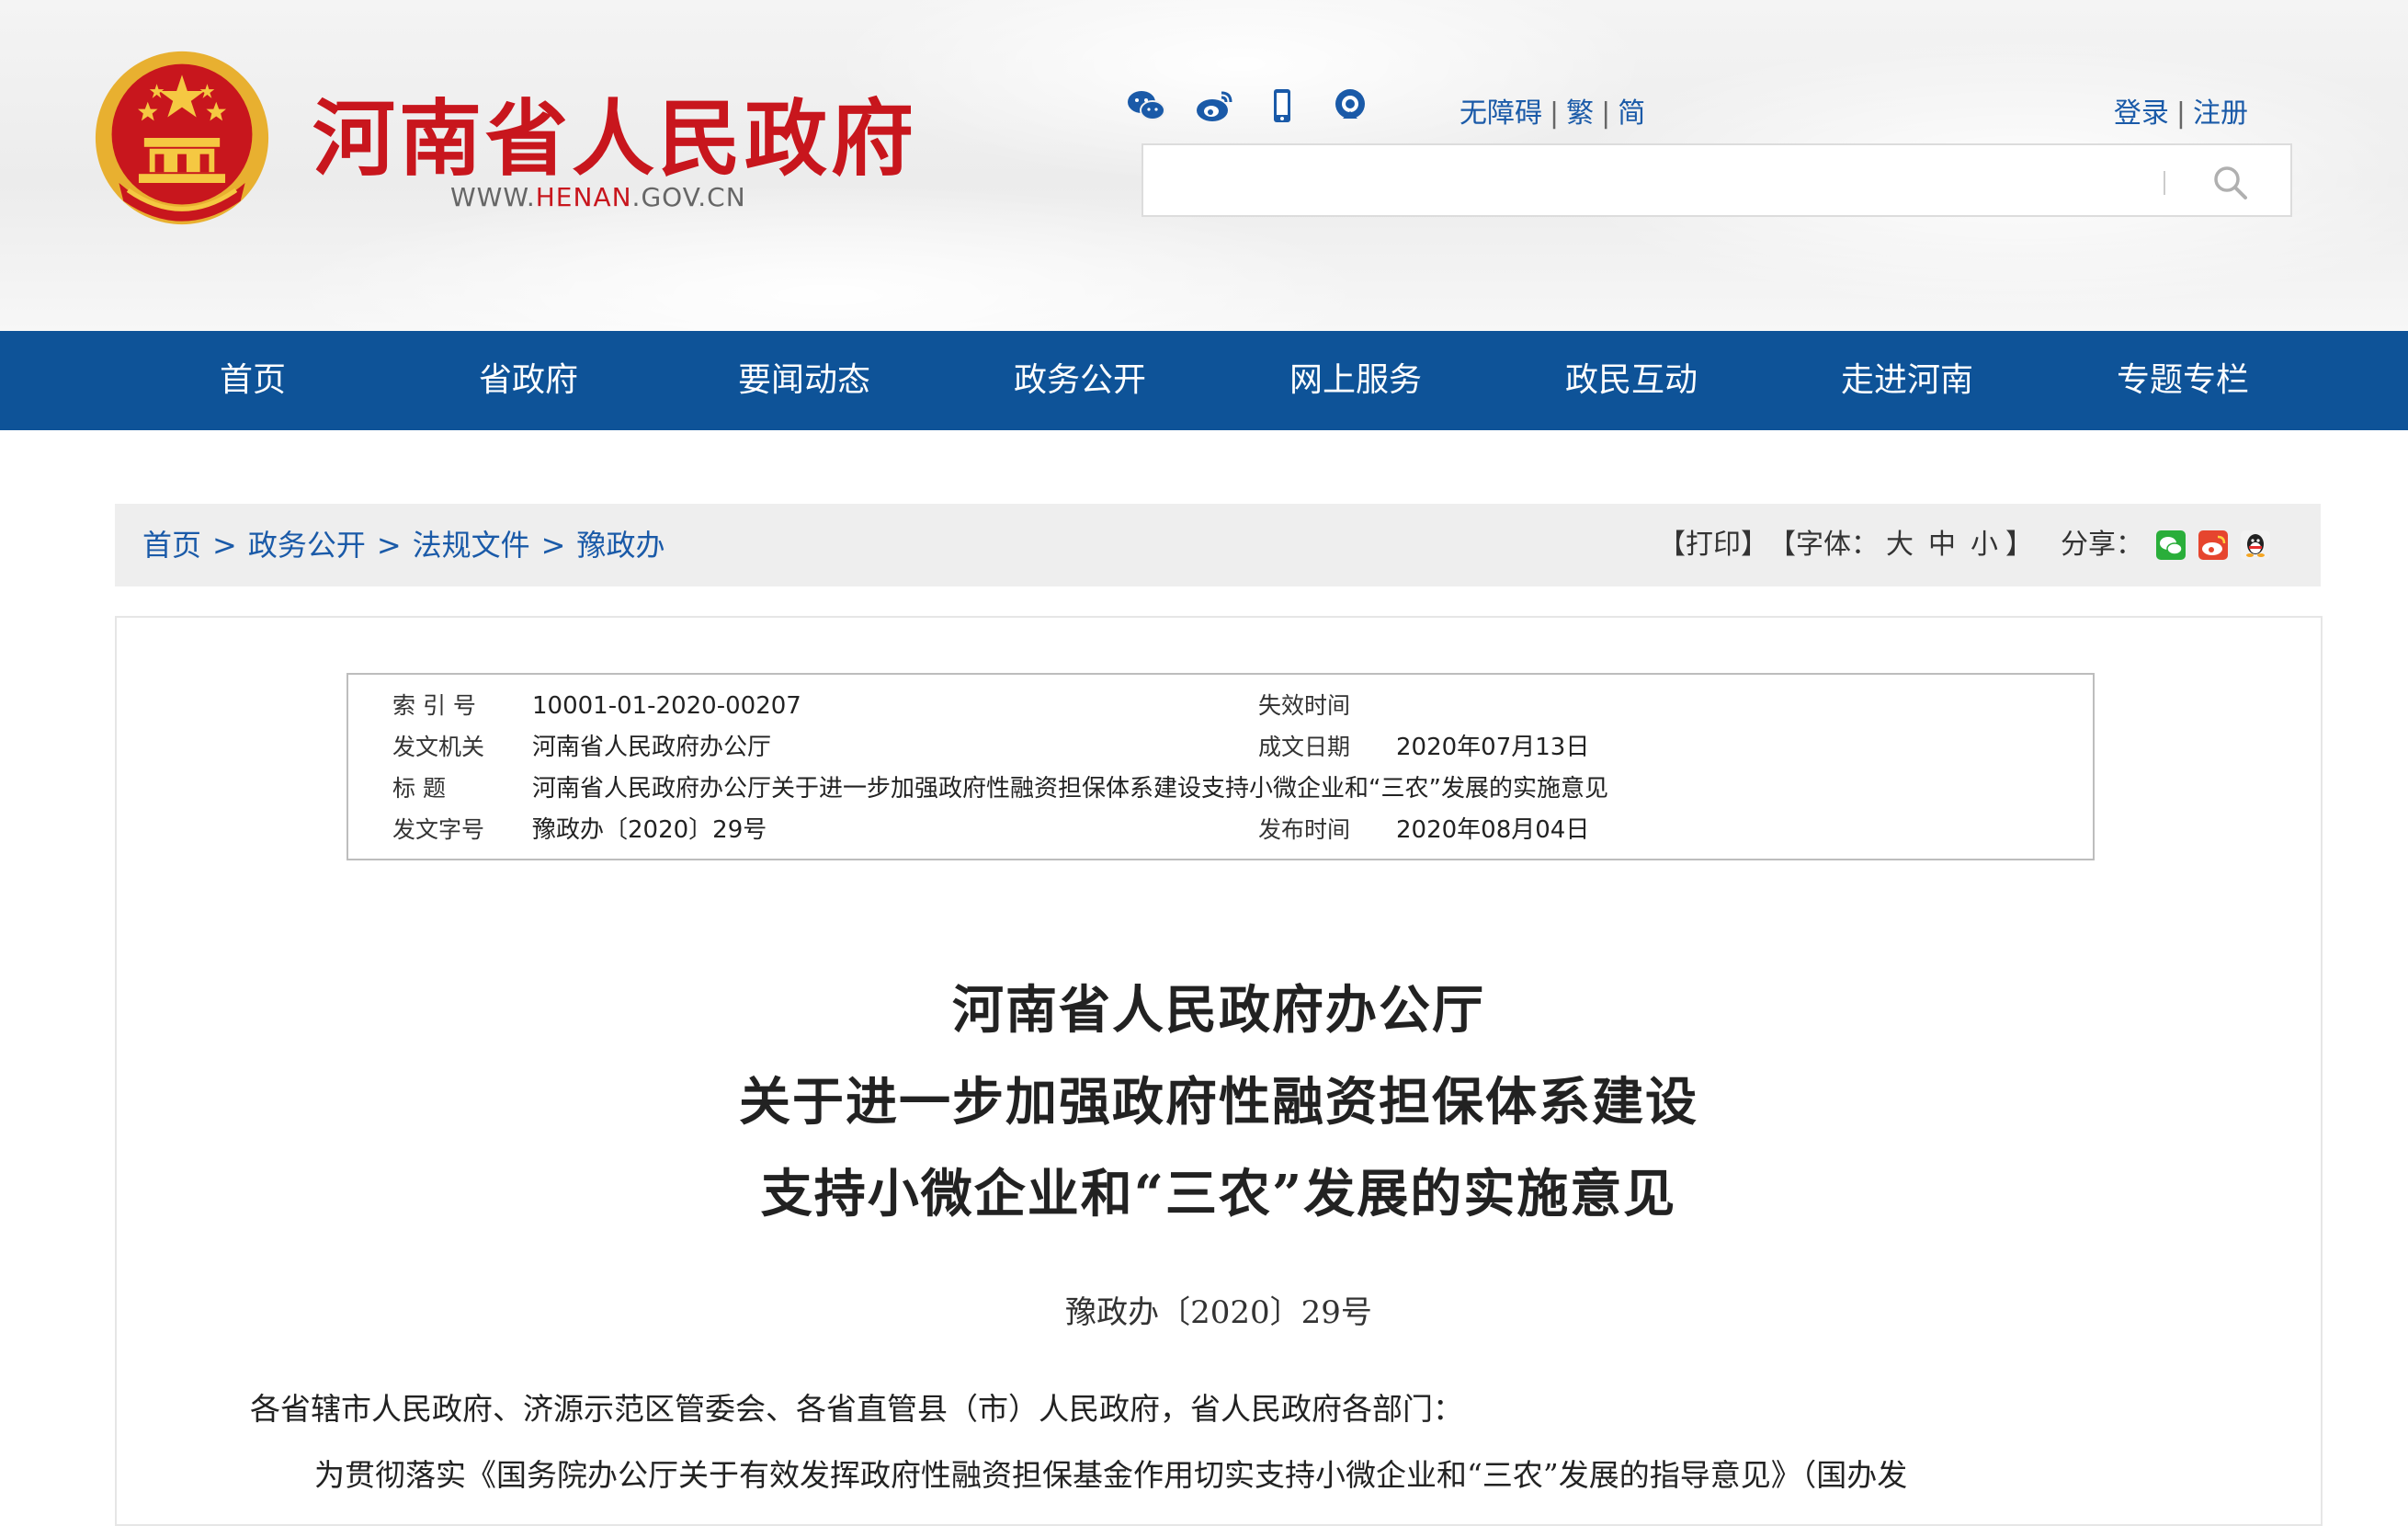  I want to click on publish-date-label: 发布时间, so click(1304, 829).